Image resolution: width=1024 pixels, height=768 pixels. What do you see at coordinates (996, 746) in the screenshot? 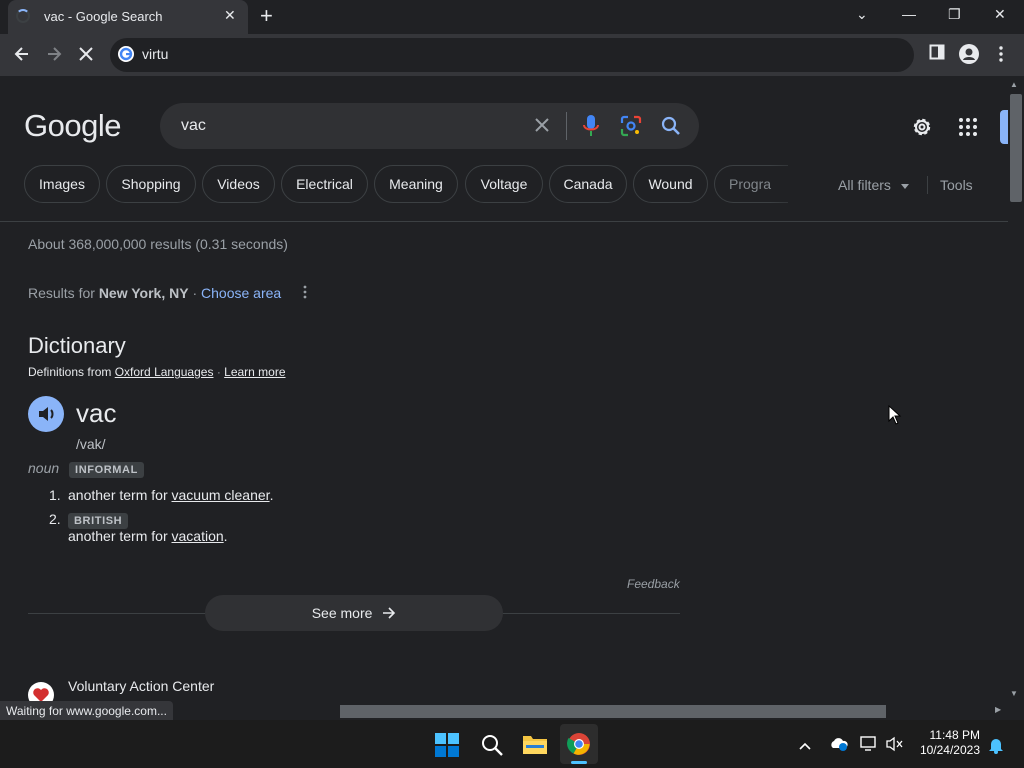
I see `notification-bell-icon` at bounding box center [996, 746].